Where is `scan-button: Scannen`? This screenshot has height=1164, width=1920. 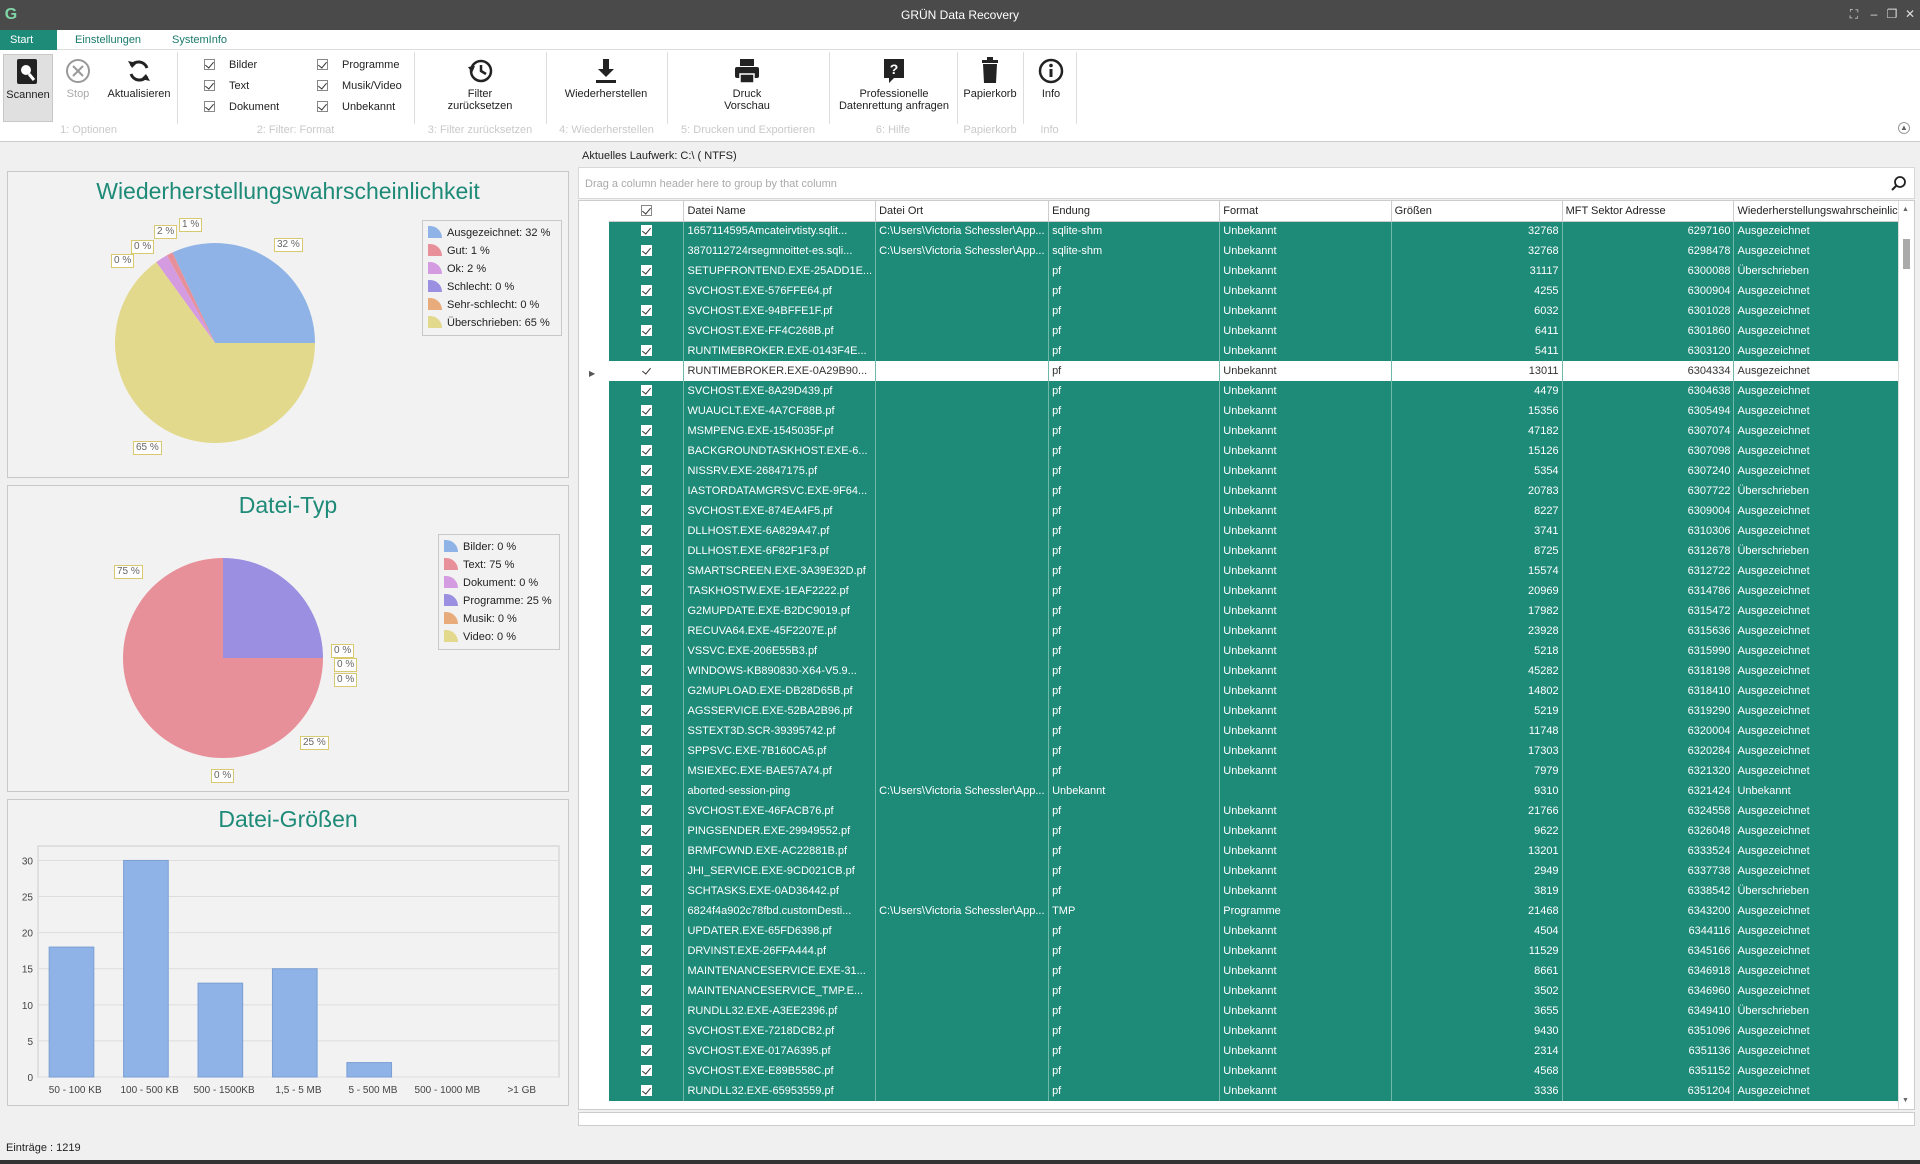
scan-button: Scannen is located at coordinates (28, 88).